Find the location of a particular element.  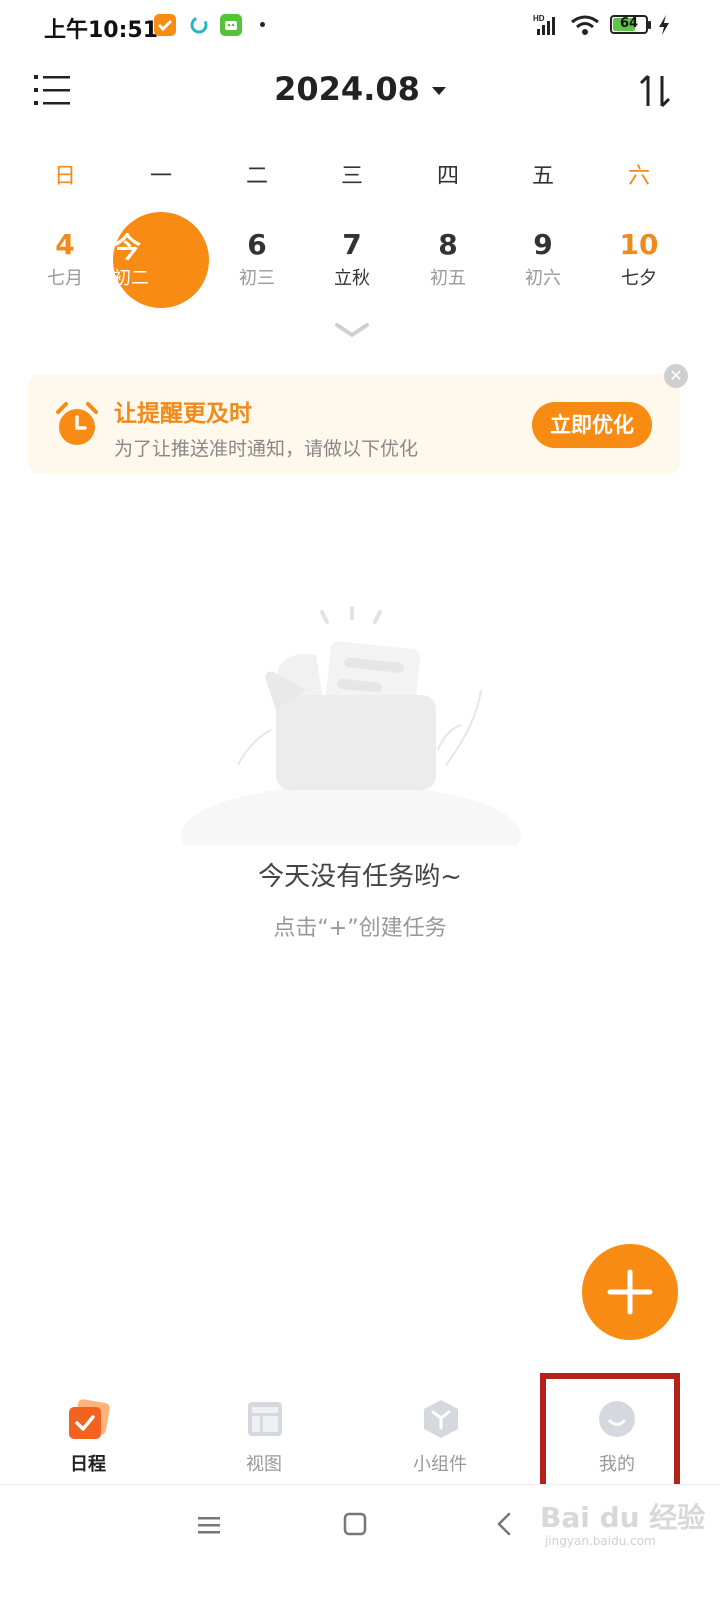

optimize-now-button: 立即优化 is located at coordinates (592, 425).